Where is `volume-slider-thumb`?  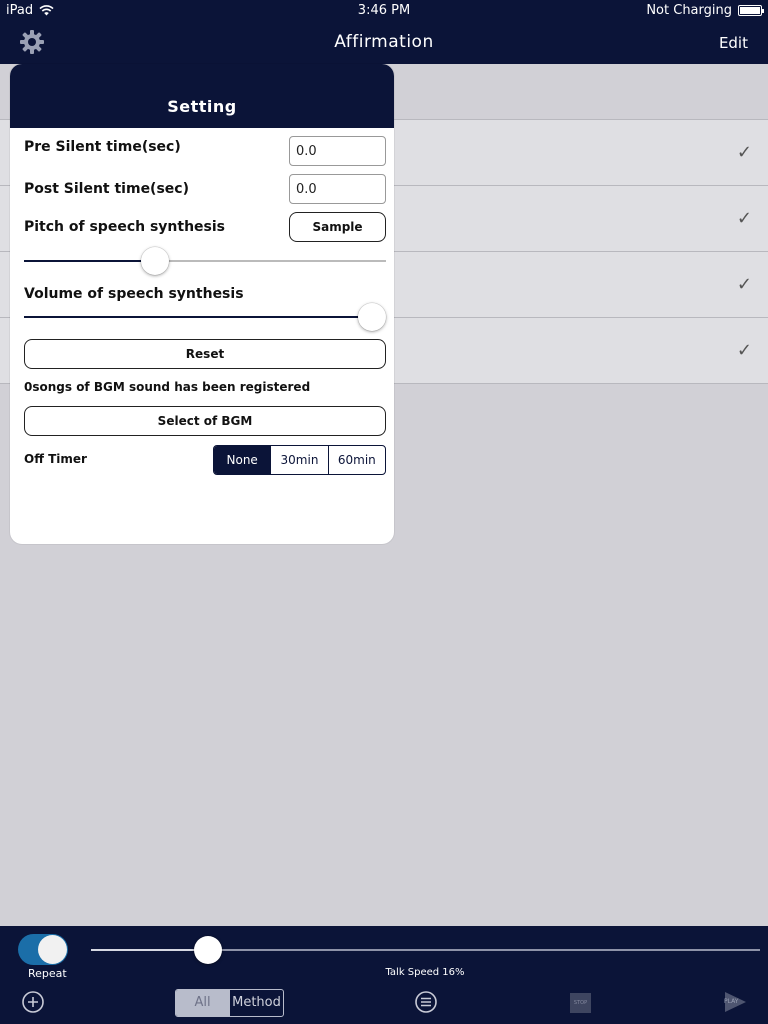 volume-slider-thumb is located at coordinates (372, 317).